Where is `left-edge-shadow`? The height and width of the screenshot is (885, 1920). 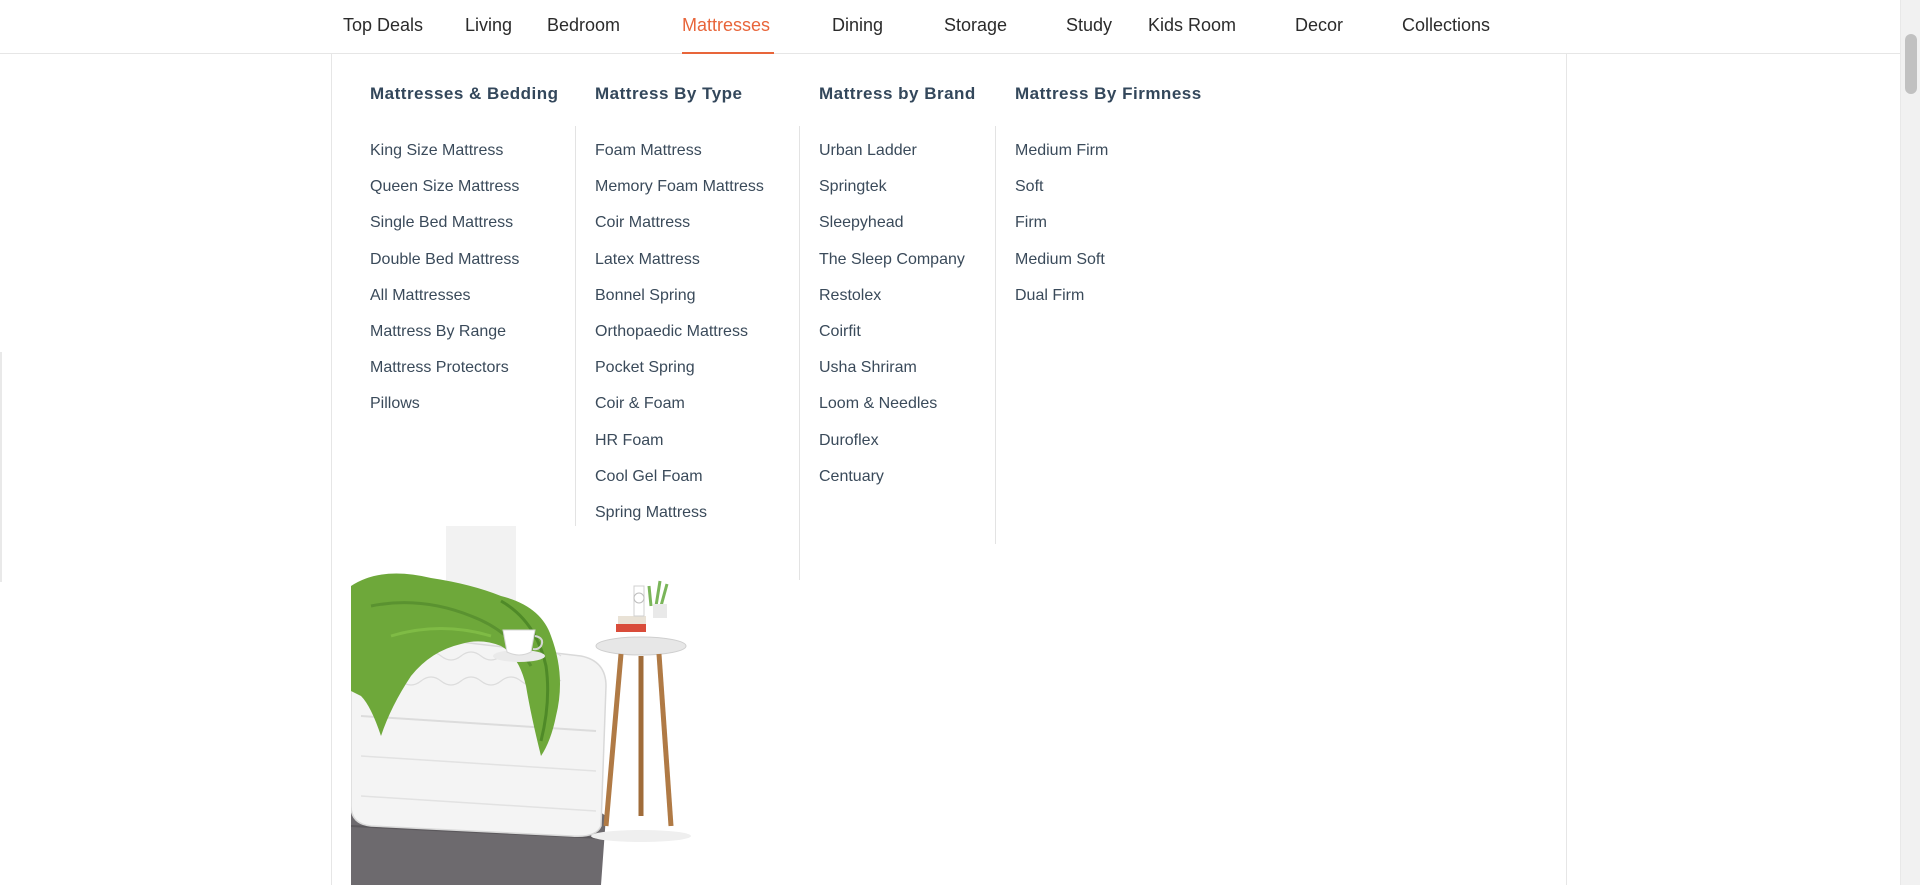
left-edge-shadow is located at coordinates (1, 467).